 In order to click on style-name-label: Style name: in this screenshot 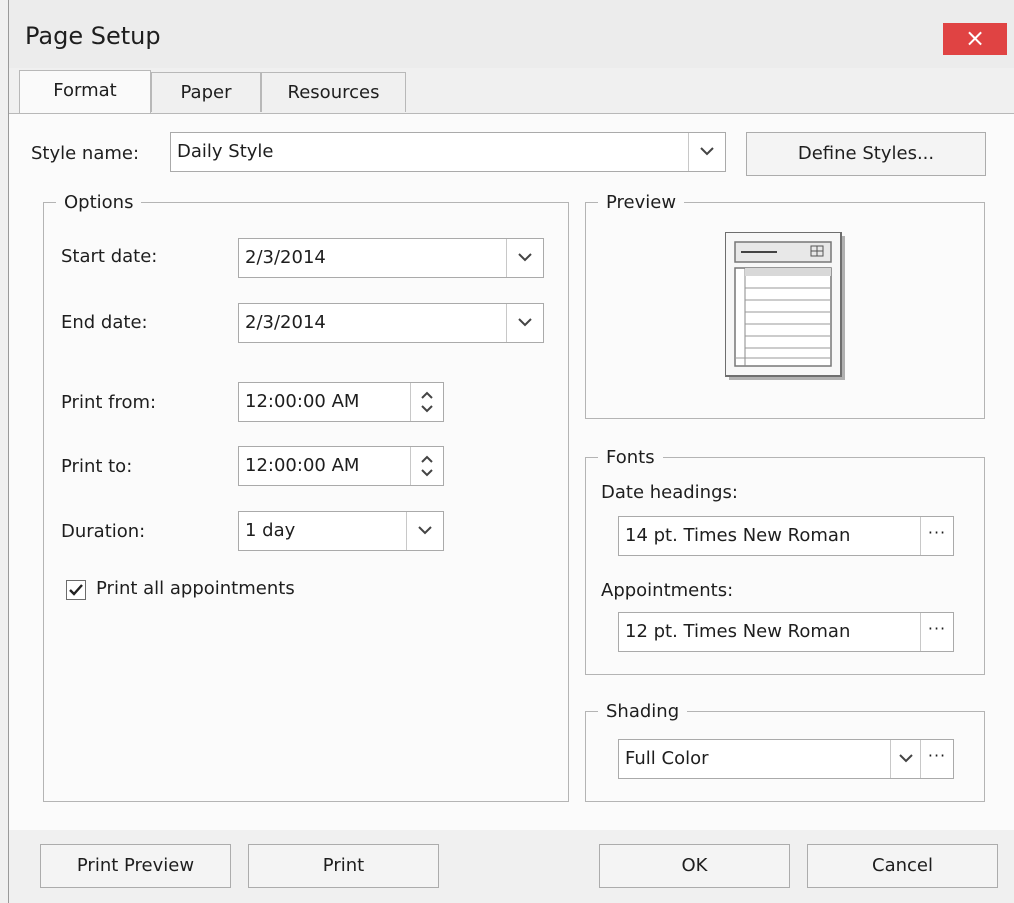, I will do `click(85, 153)`.